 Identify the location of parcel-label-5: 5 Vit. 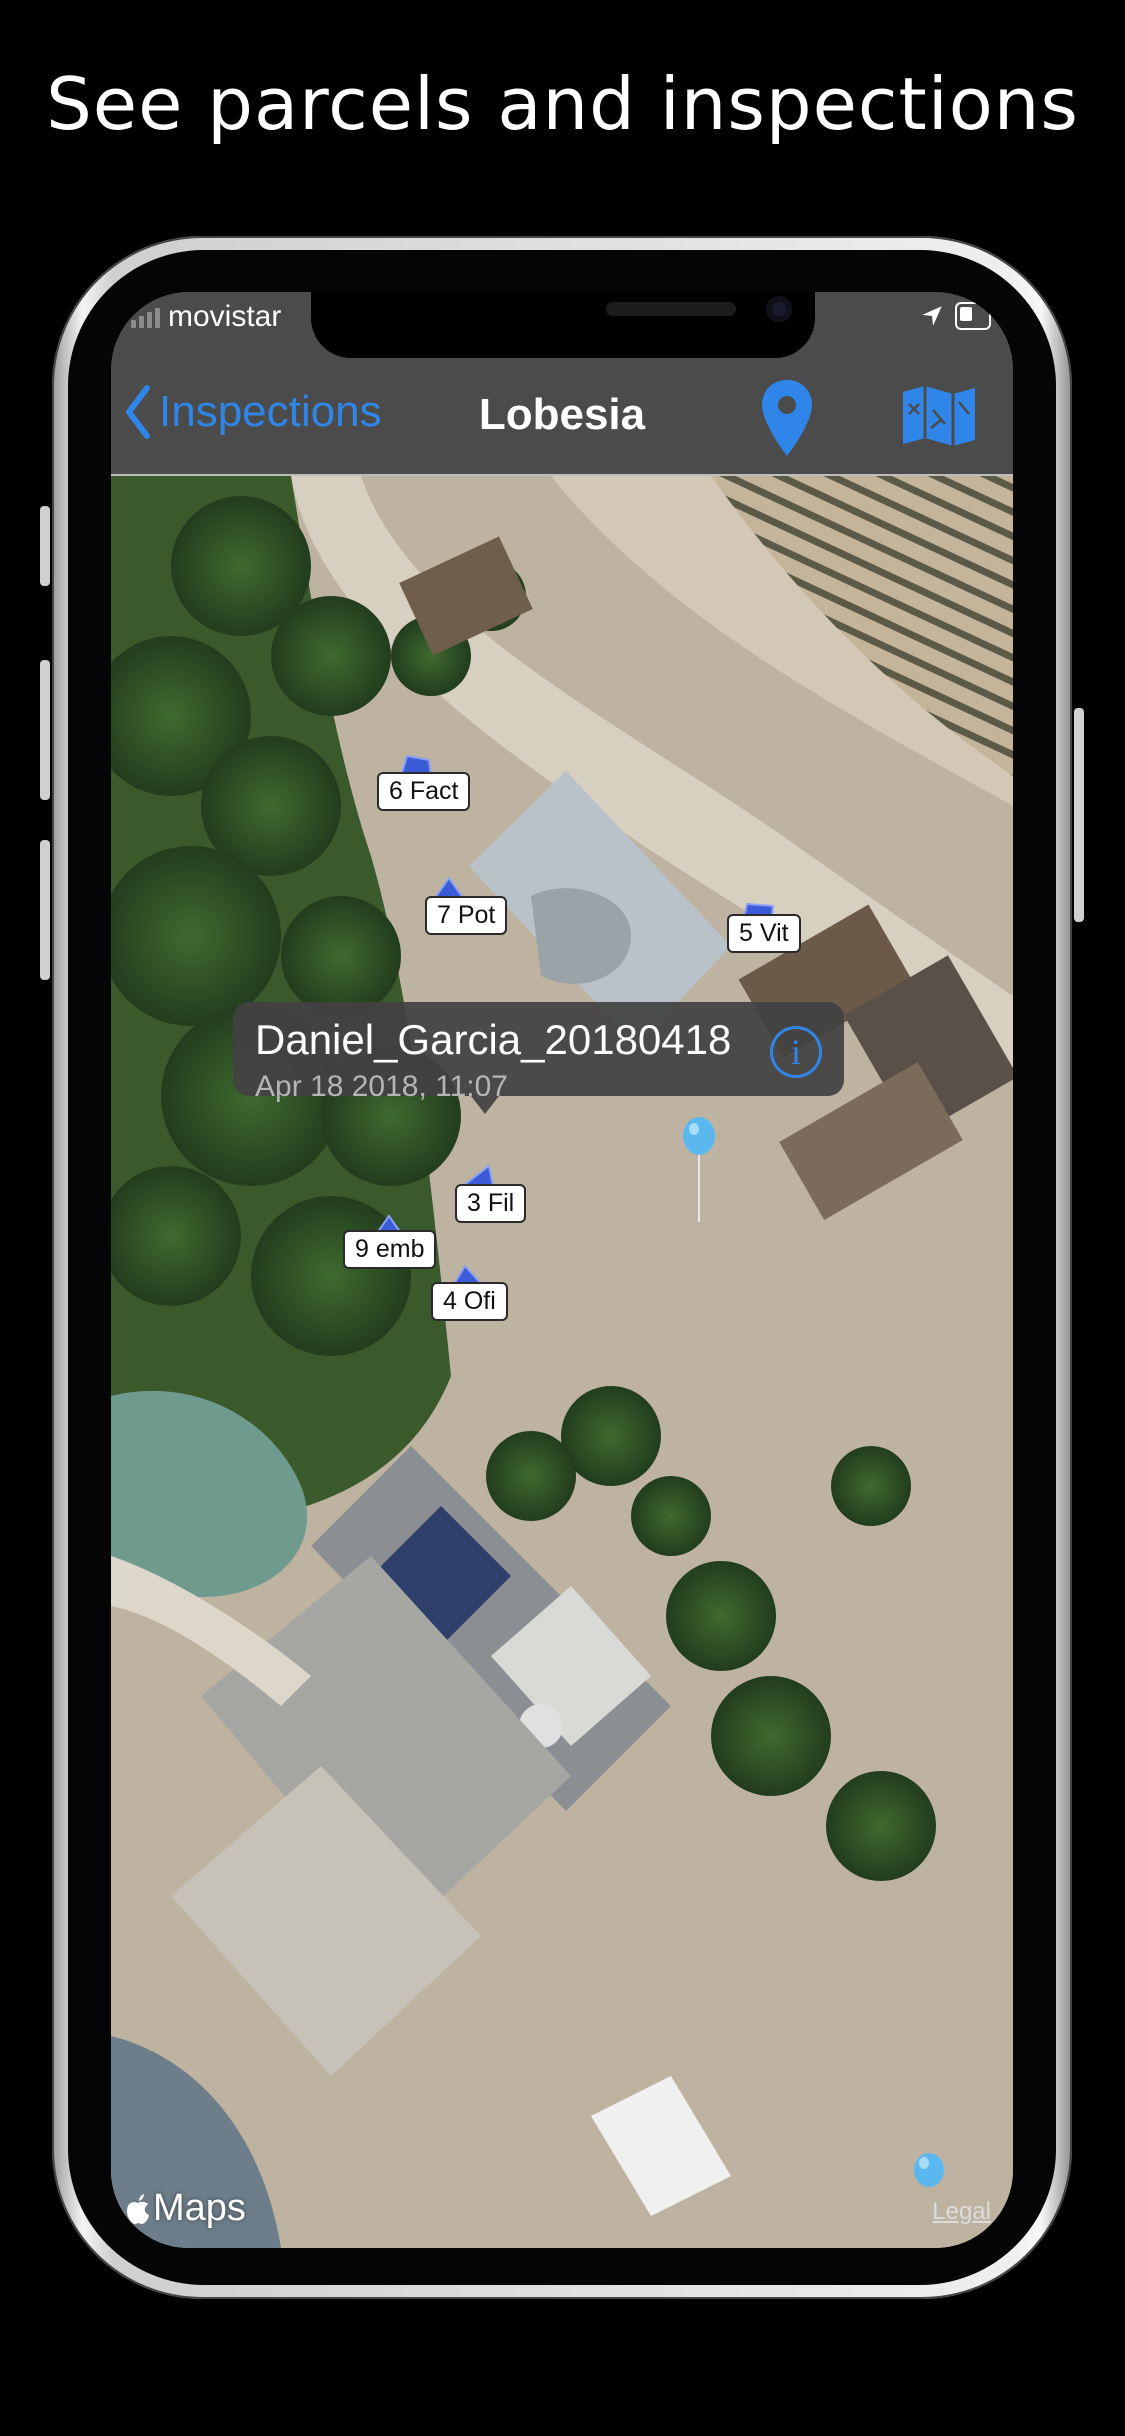
(764, 933).